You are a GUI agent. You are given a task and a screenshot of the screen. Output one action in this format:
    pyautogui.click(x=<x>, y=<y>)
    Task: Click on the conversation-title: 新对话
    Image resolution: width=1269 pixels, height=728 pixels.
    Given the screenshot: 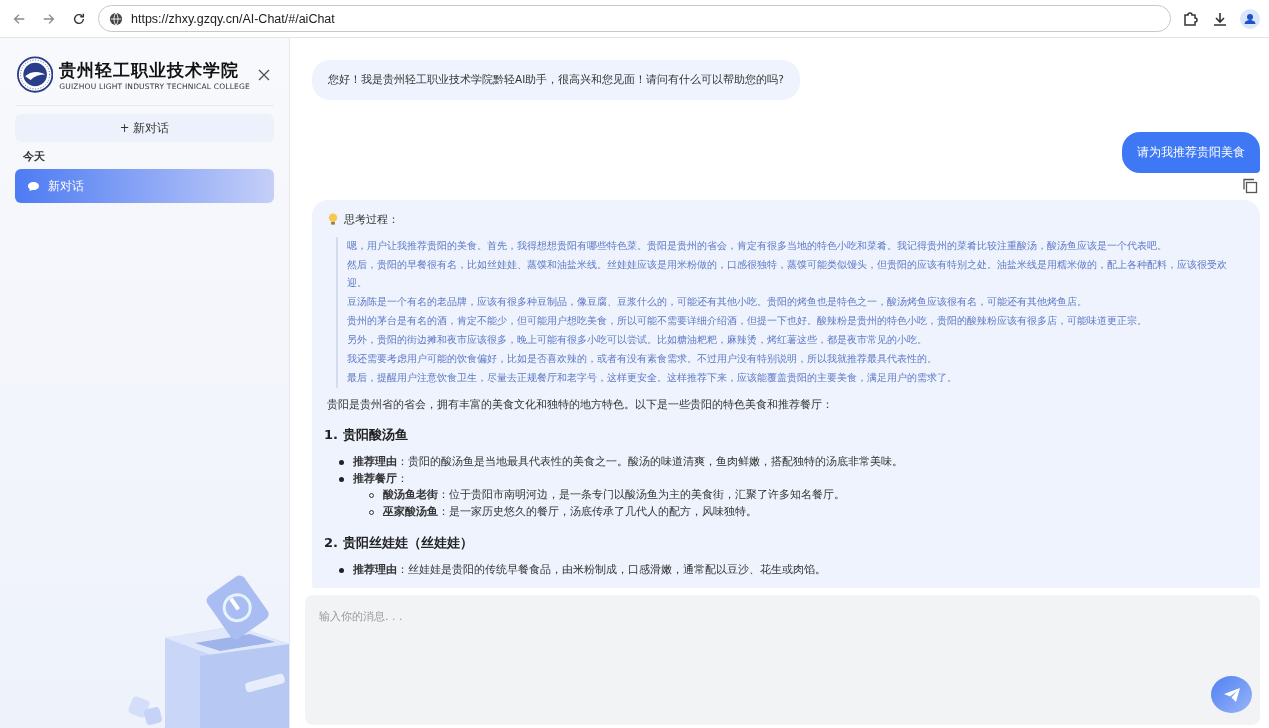 What is the action you would take?
    pyautogui.click(x=66, y=186)
    